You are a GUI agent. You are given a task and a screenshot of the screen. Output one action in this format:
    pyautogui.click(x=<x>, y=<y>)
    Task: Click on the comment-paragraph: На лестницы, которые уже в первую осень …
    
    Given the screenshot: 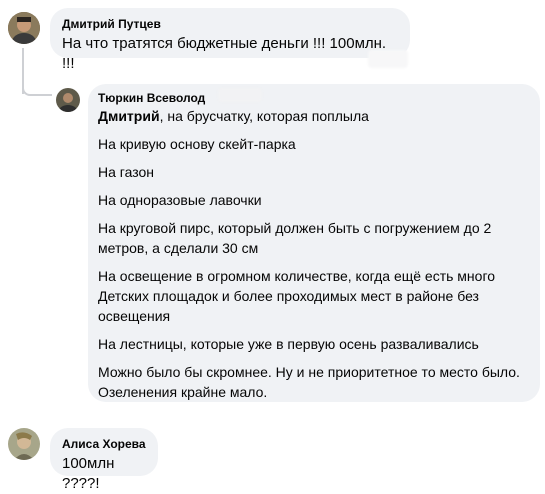 What is the action you would take?
    pyautogui.click(x=288, y=344)
    